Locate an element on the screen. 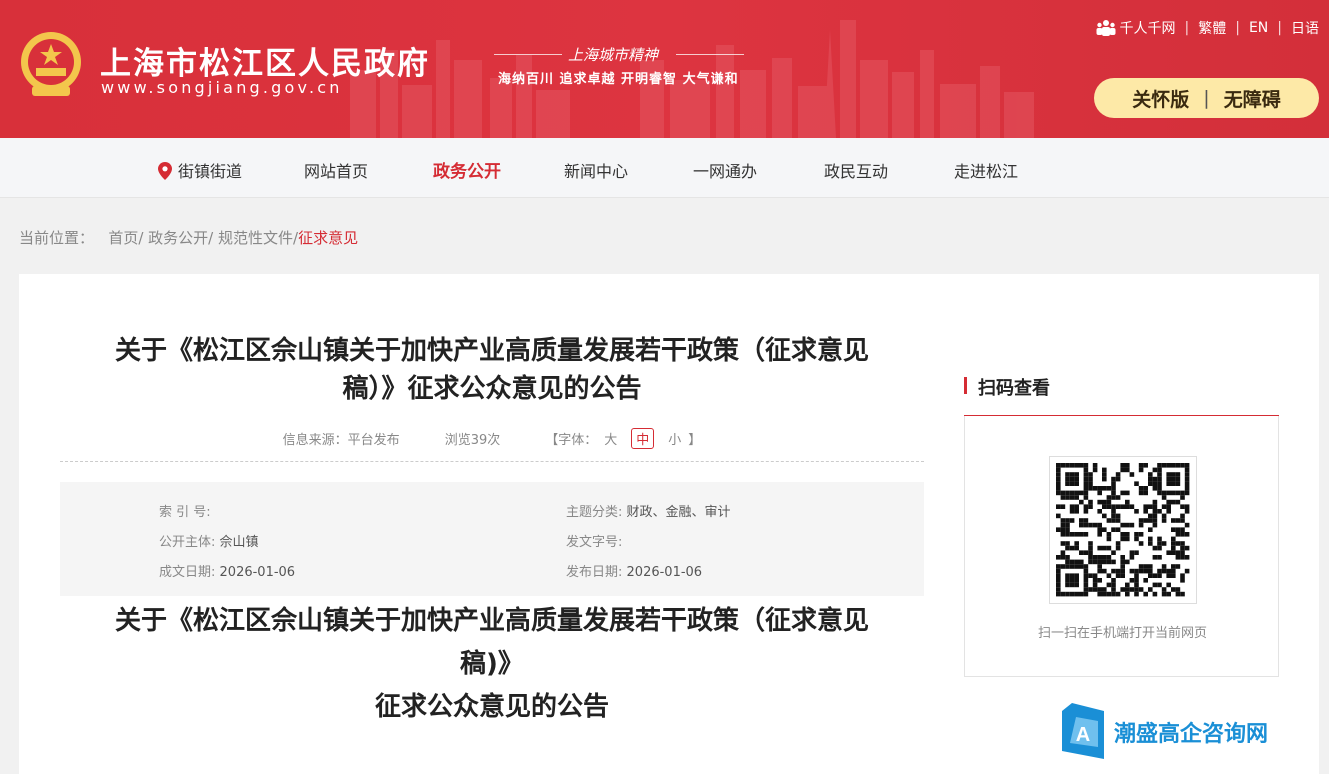 Image resolution: width=1329 pixels, height=774 pixels. publisher-label: 公开主体: is located at coordinates (187, 542).